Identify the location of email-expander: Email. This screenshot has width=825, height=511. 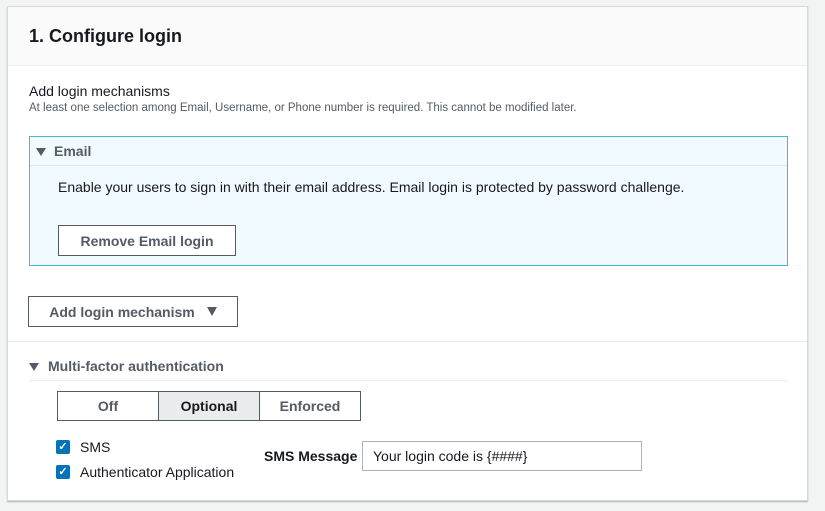
(408, 151).